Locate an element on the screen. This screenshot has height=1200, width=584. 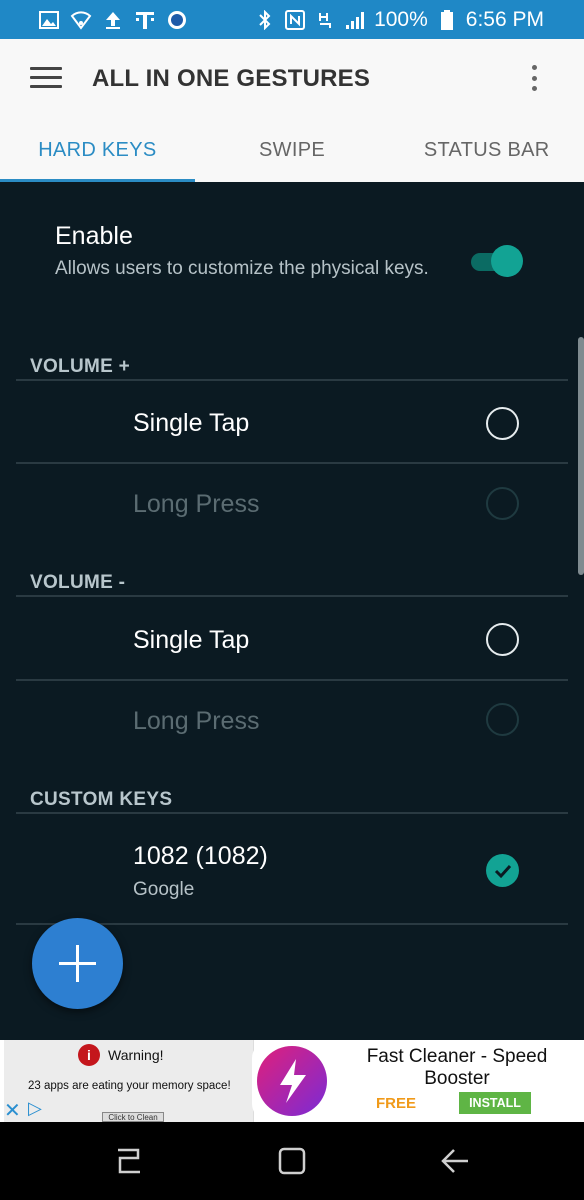
volte-icon is located at coordinates (325, 20).